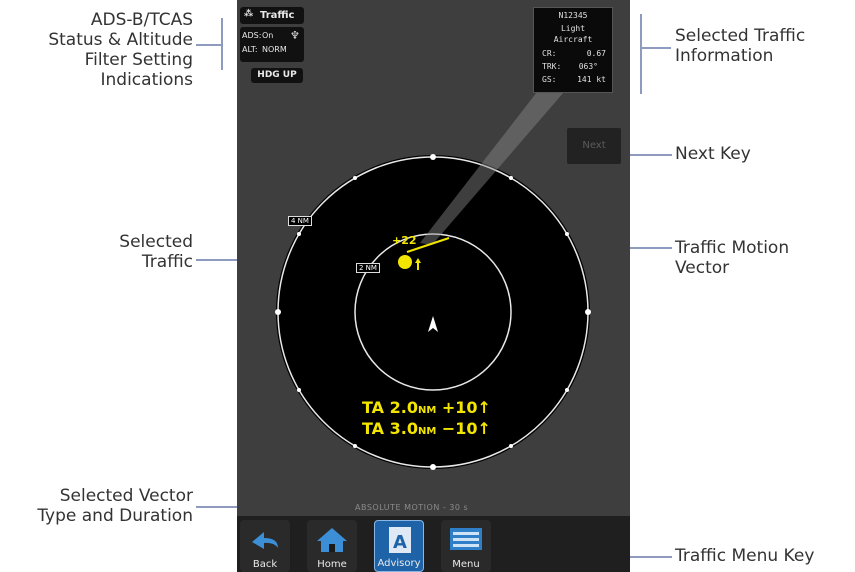 This screenshot has width=855, height=572. Describe the element at coordinates (390, 407) in the screenshot. I see `alert-1-text: TA 2.0` at that location.